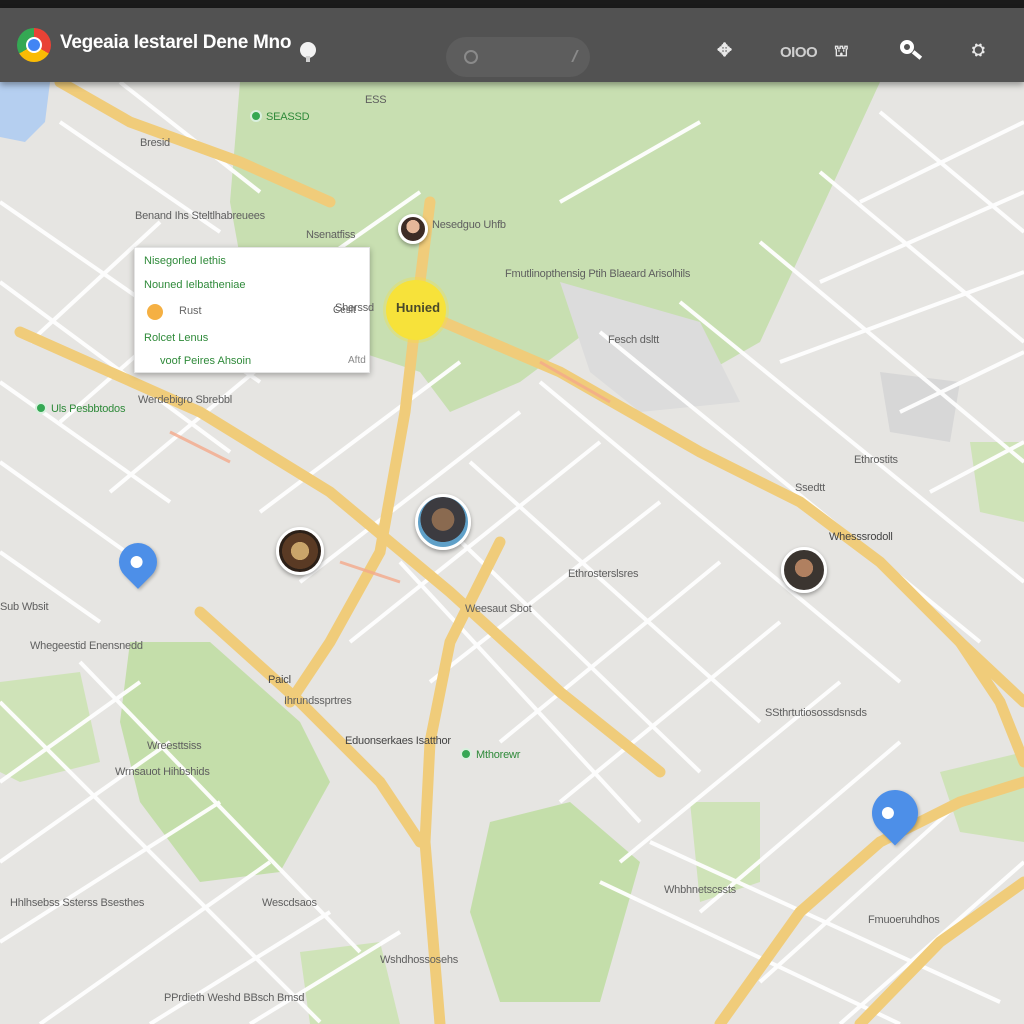 The image size is (1024, 1024). What do you see at coordinates (724, 50) in the screenshot?
I see `puzzle-icon: ✥` at bounding box center [724, 50].